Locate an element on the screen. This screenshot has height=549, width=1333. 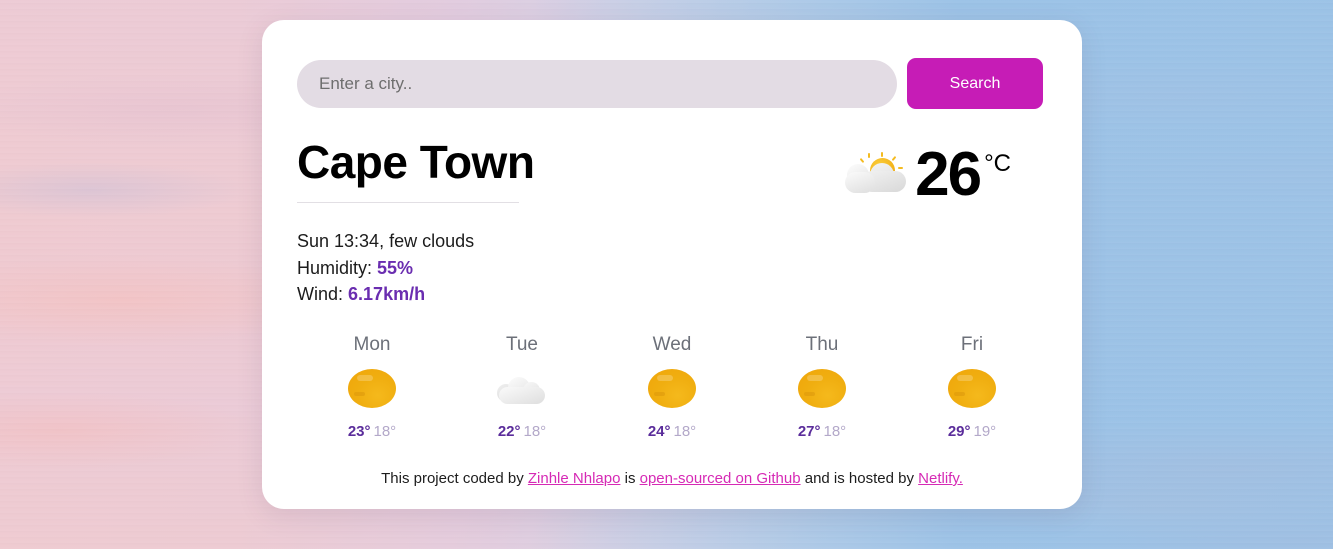
link-source-code: open-sourced on Github is located at coordinates (720, 478).